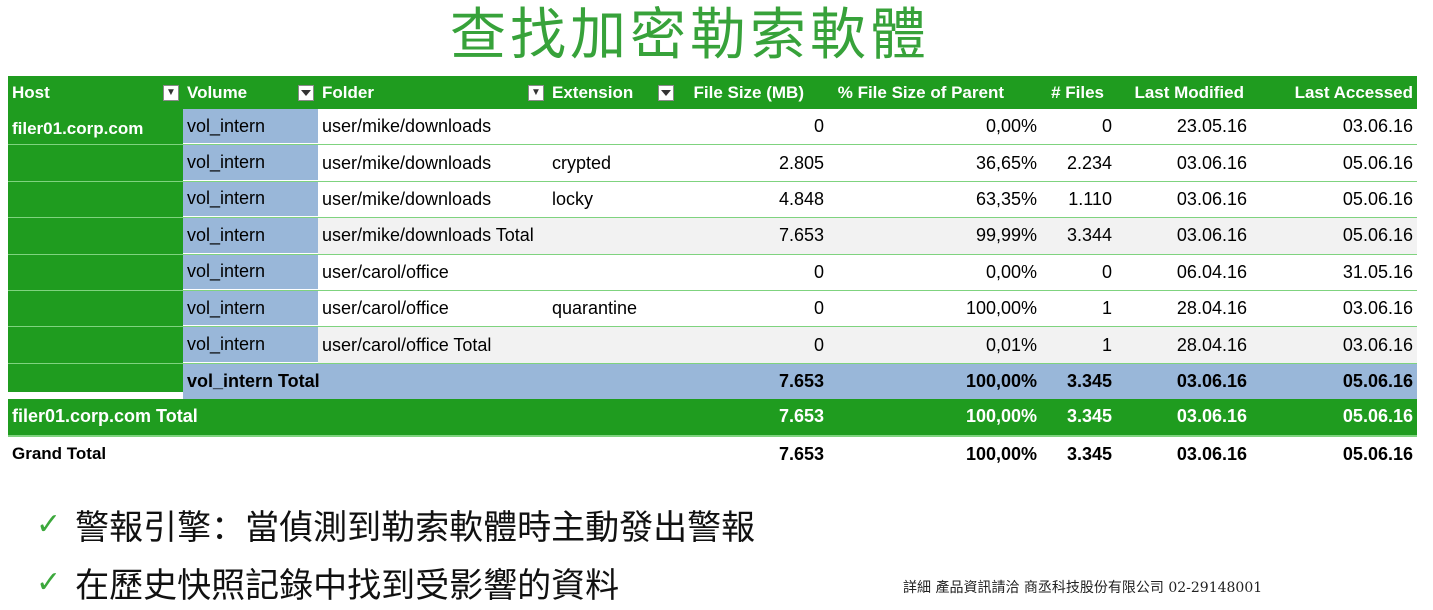  Describe the element at coordinates (1211, 126) in the screenshot. I see `cell-modified: 23.05.16` at that location.